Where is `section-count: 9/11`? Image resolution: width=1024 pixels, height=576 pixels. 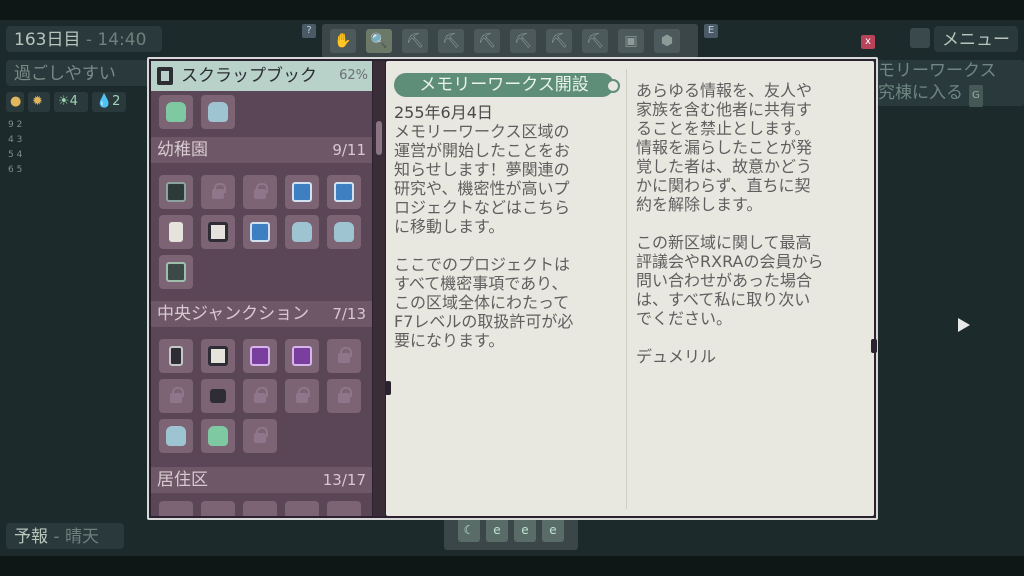 section-count: 9/11 is located at coordinates (349, 150).